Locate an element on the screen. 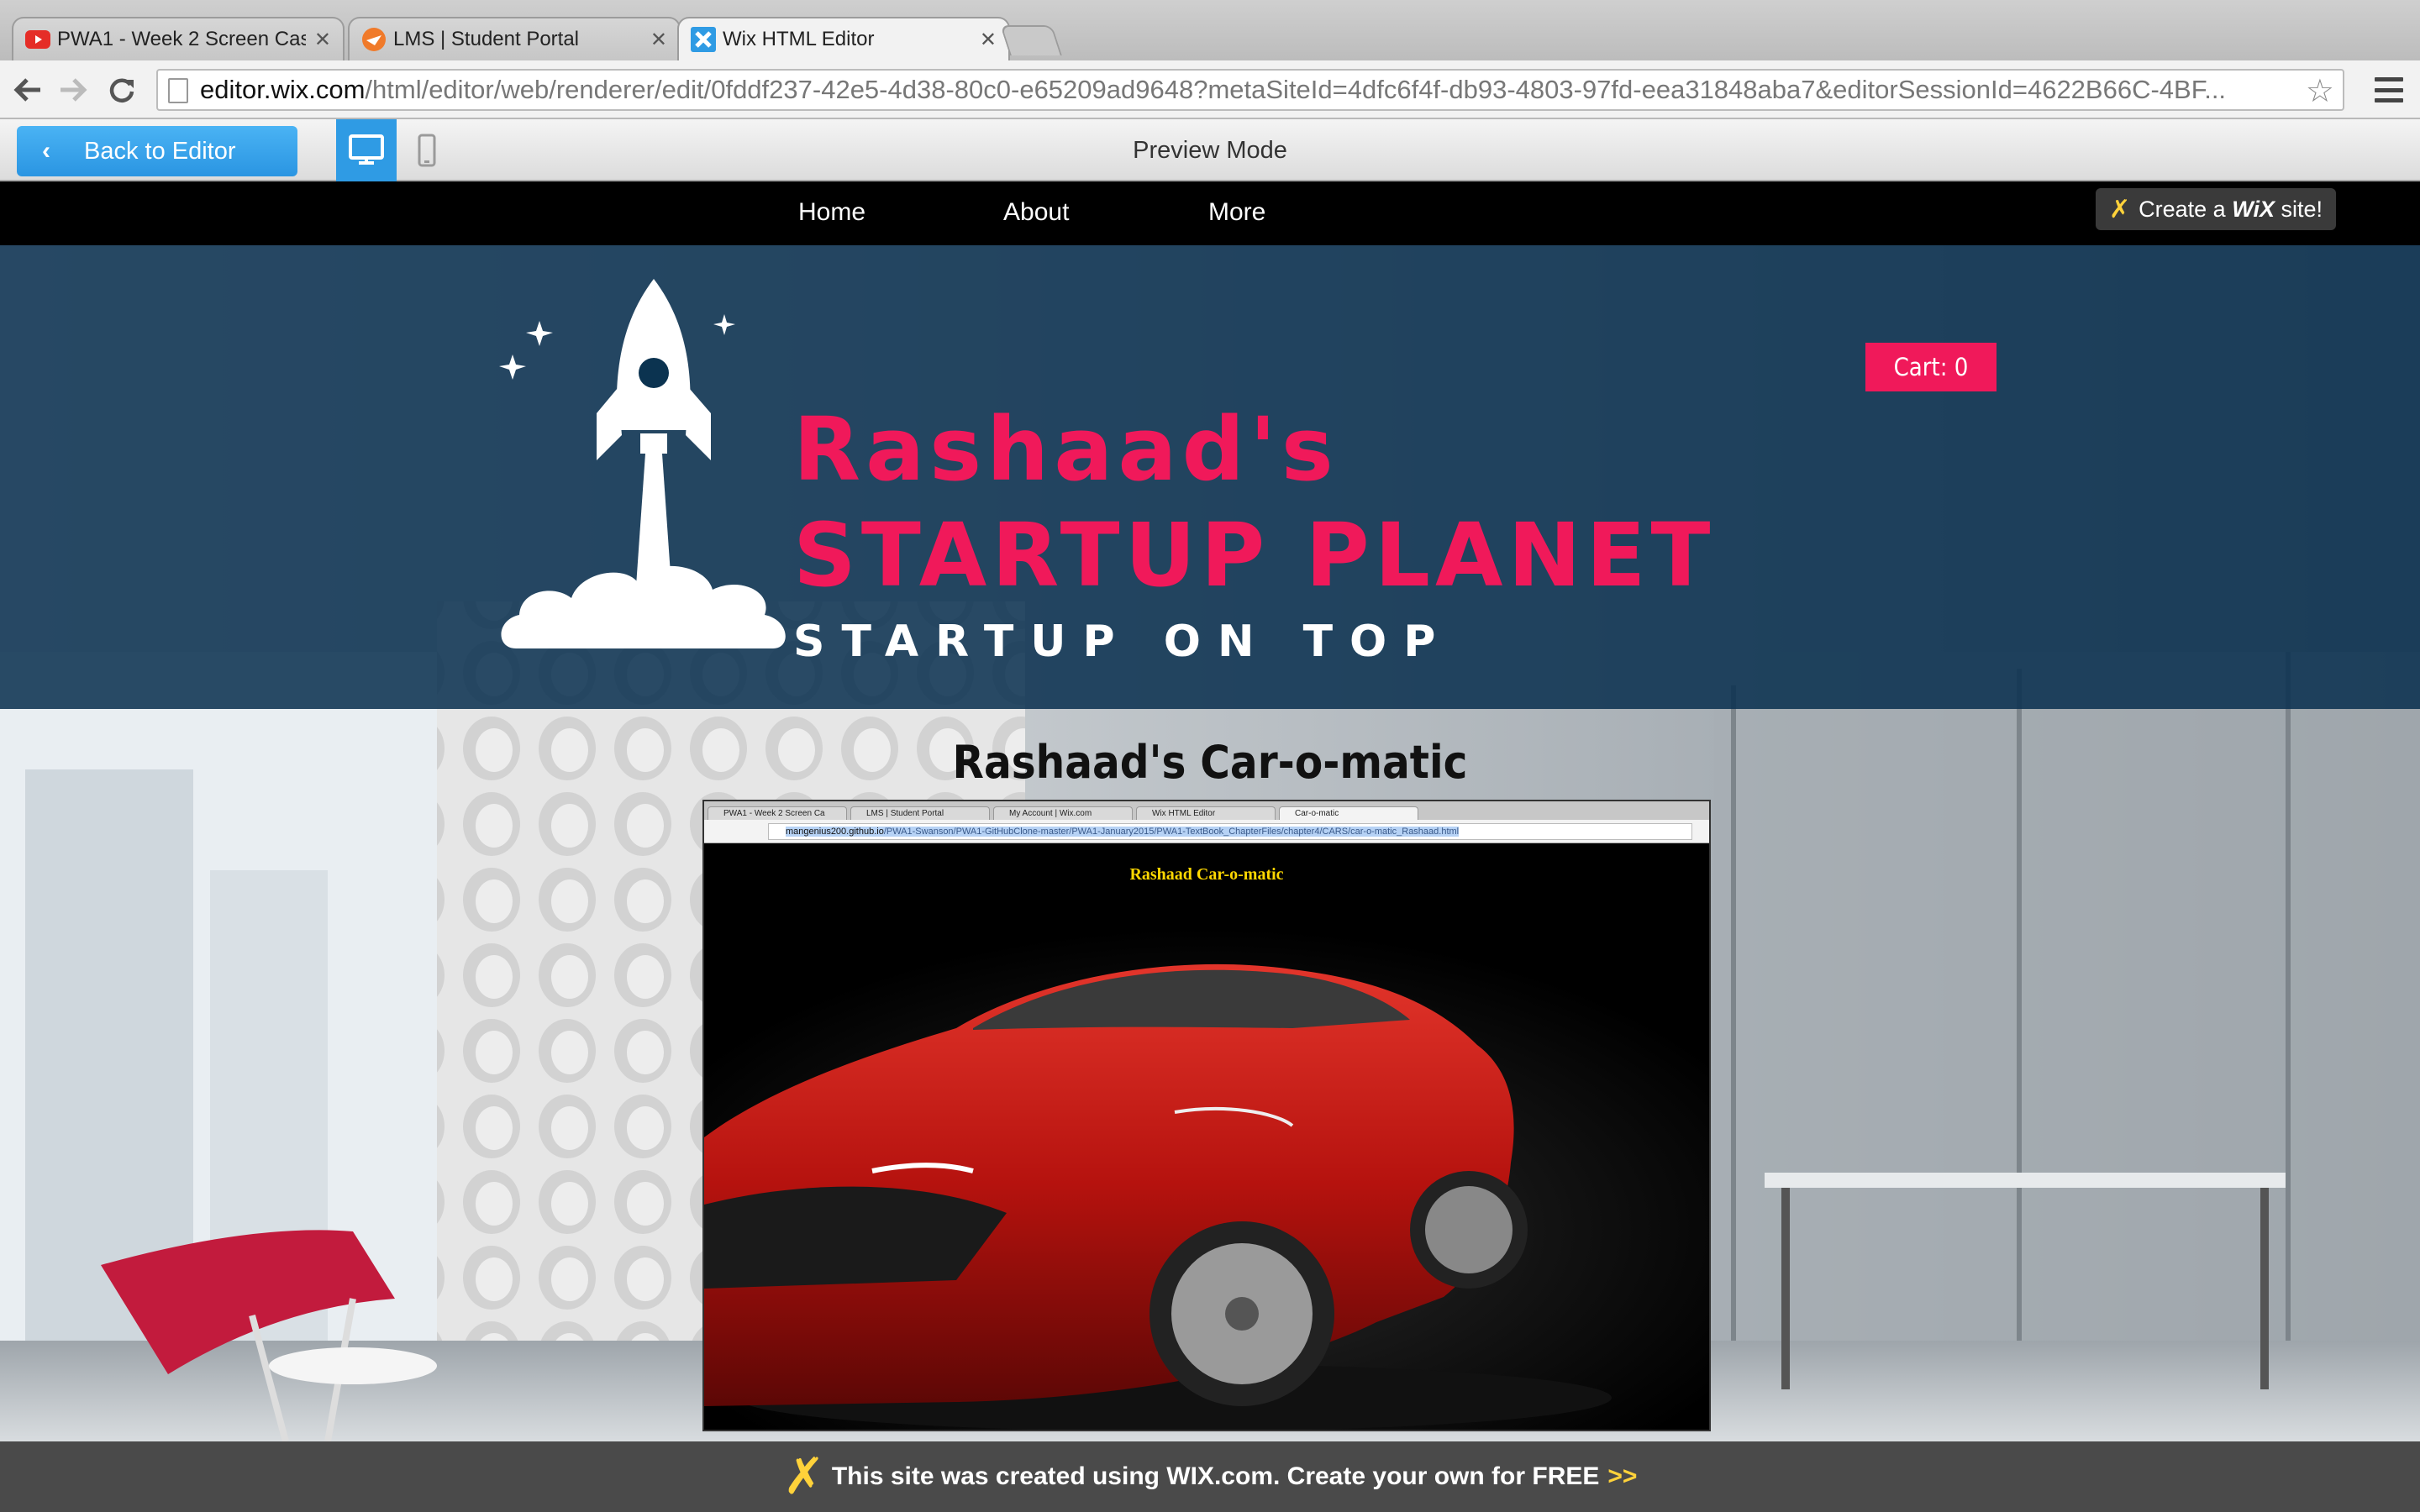 Image resolution: width=2420 pixels, height=1512 pixels. wix-logo-icon: ✗ is located at coordinates (803, 1476).